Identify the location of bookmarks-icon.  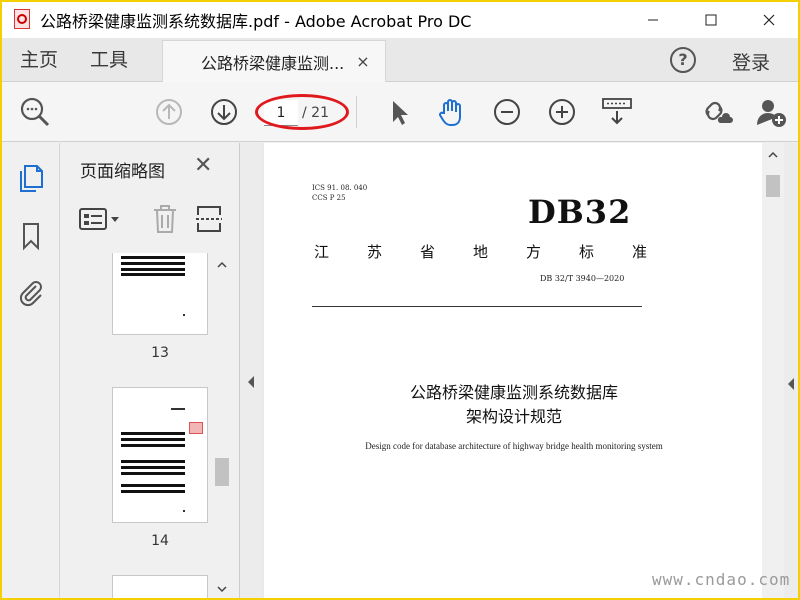
(31, 236).